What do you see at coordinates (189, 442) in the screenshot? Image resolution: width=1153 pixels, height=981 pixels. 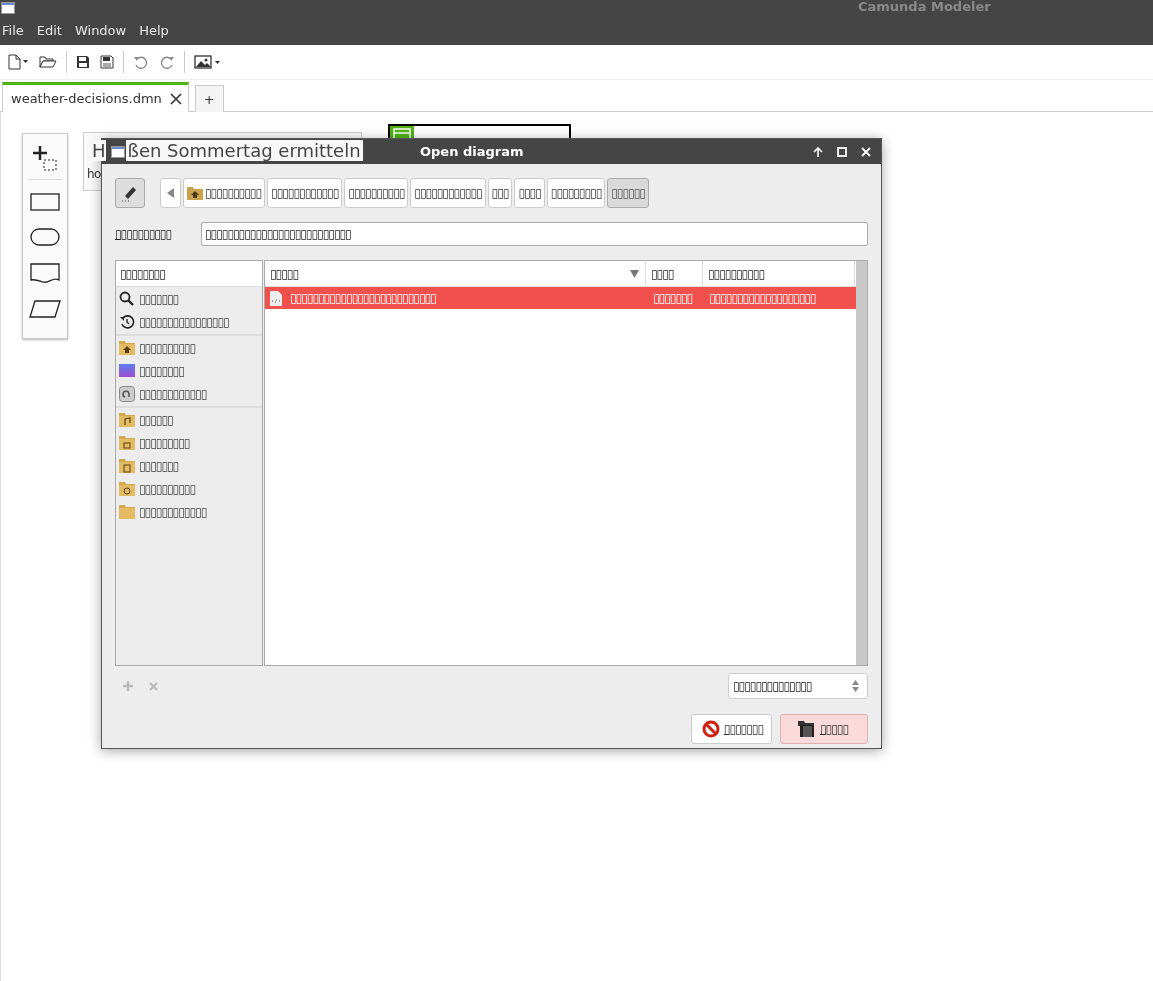 I see `place-item: ▯▯▯▯▯▯▯▯▯` at bounding box center [189, 442].